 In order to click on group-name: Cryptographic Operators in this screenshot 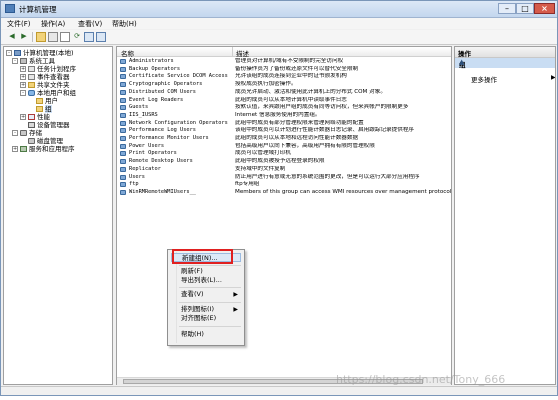, I will do `click(166, 84)`.